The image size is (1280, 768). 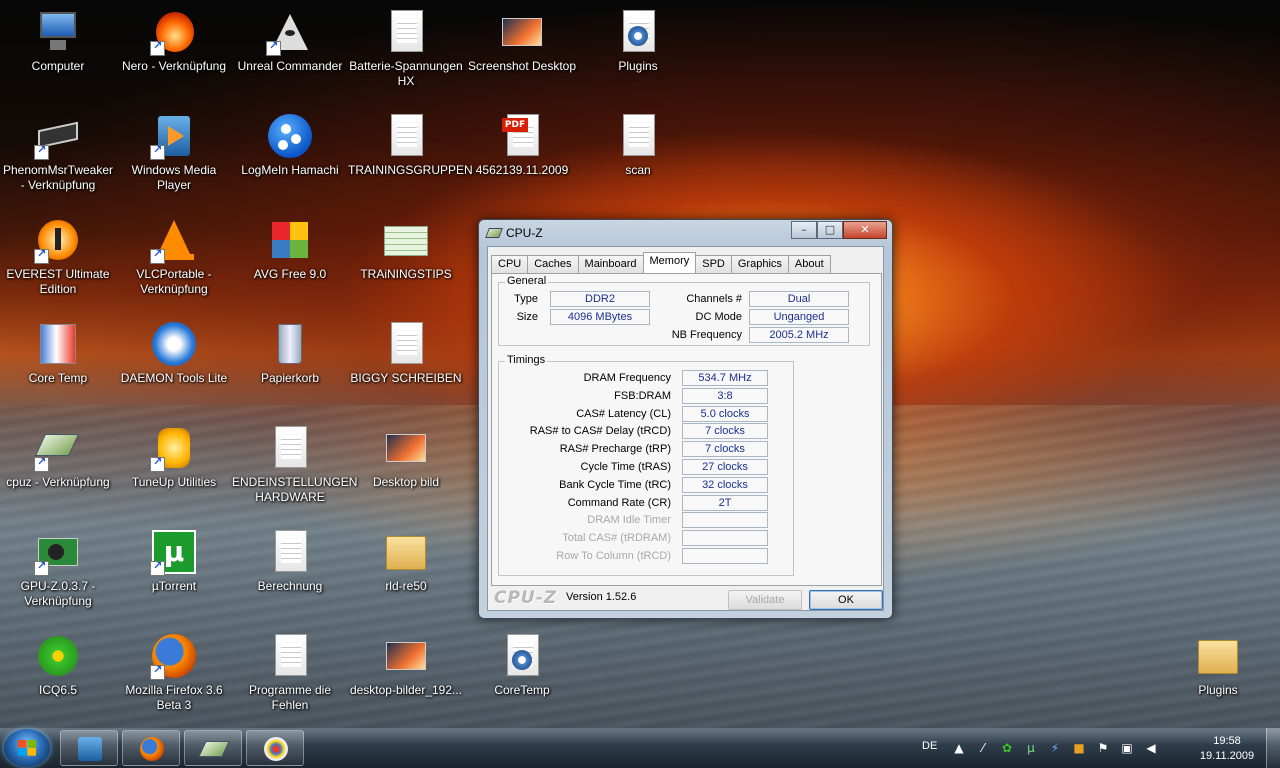 What do you see at coordinates (600, 317) in the screenshot?
I see `size-value: 4096 MBytes` at bounding box center [600, 317].